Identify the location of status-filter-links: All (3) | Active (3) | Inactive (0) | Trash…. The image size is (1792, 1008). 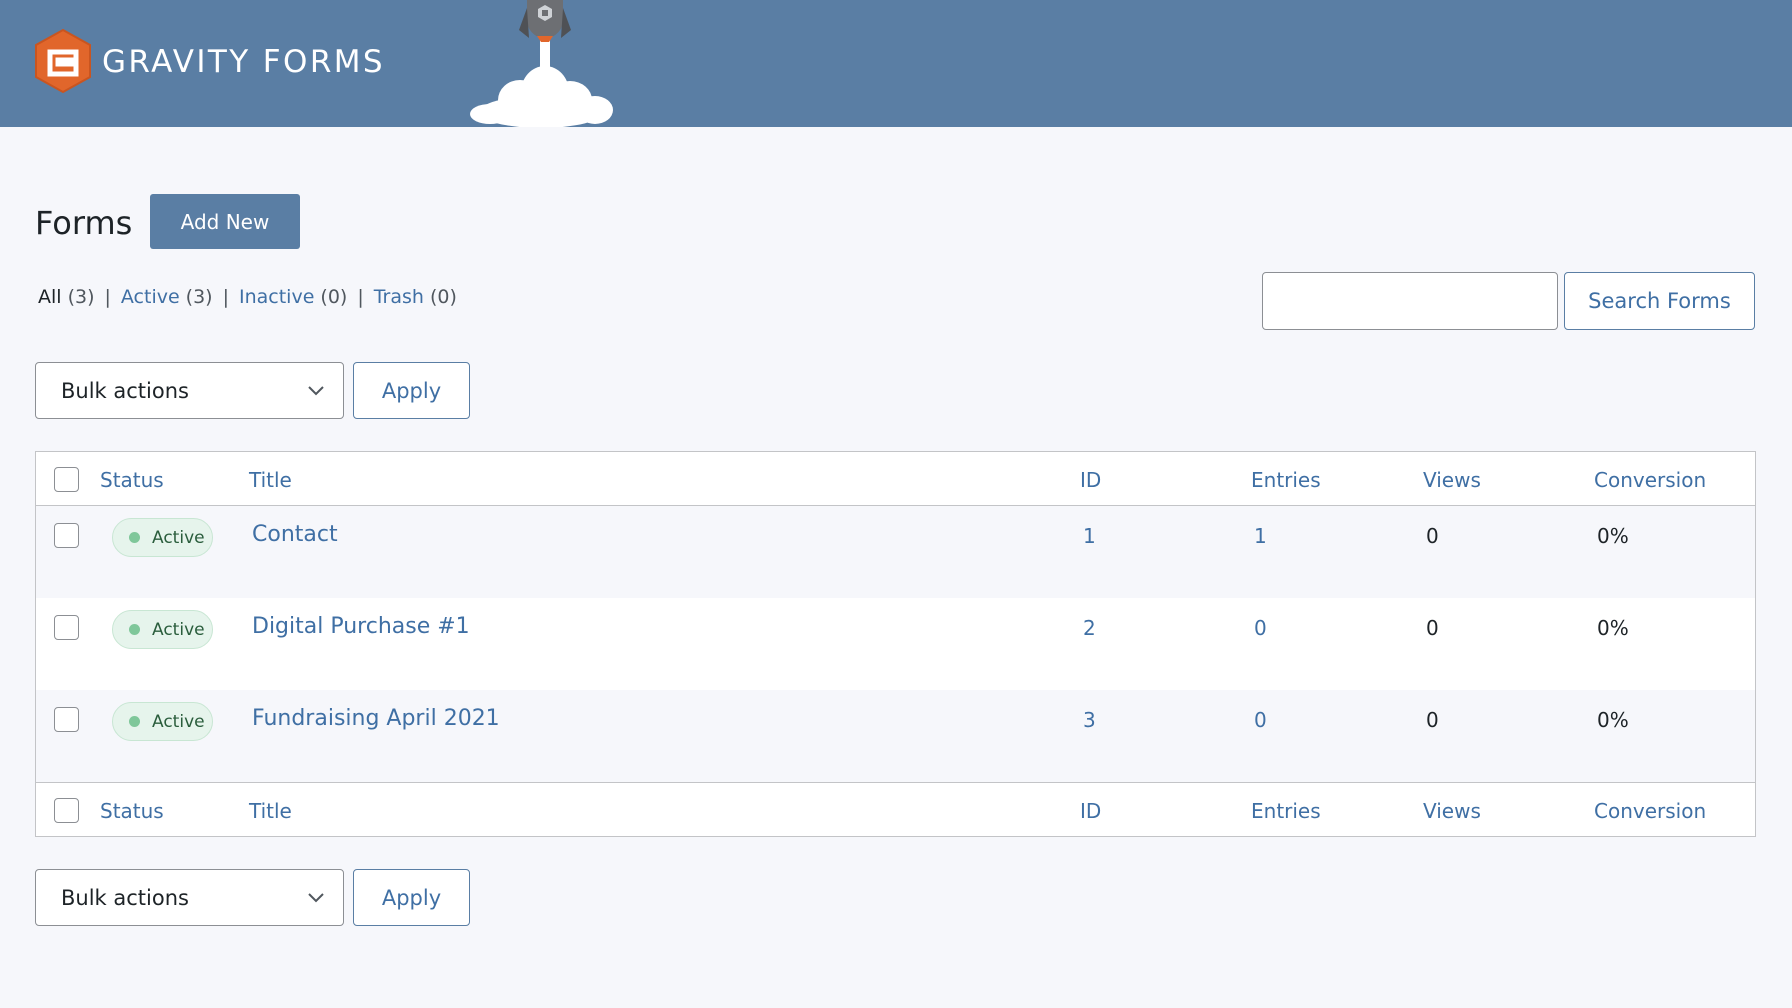
(247, 297).